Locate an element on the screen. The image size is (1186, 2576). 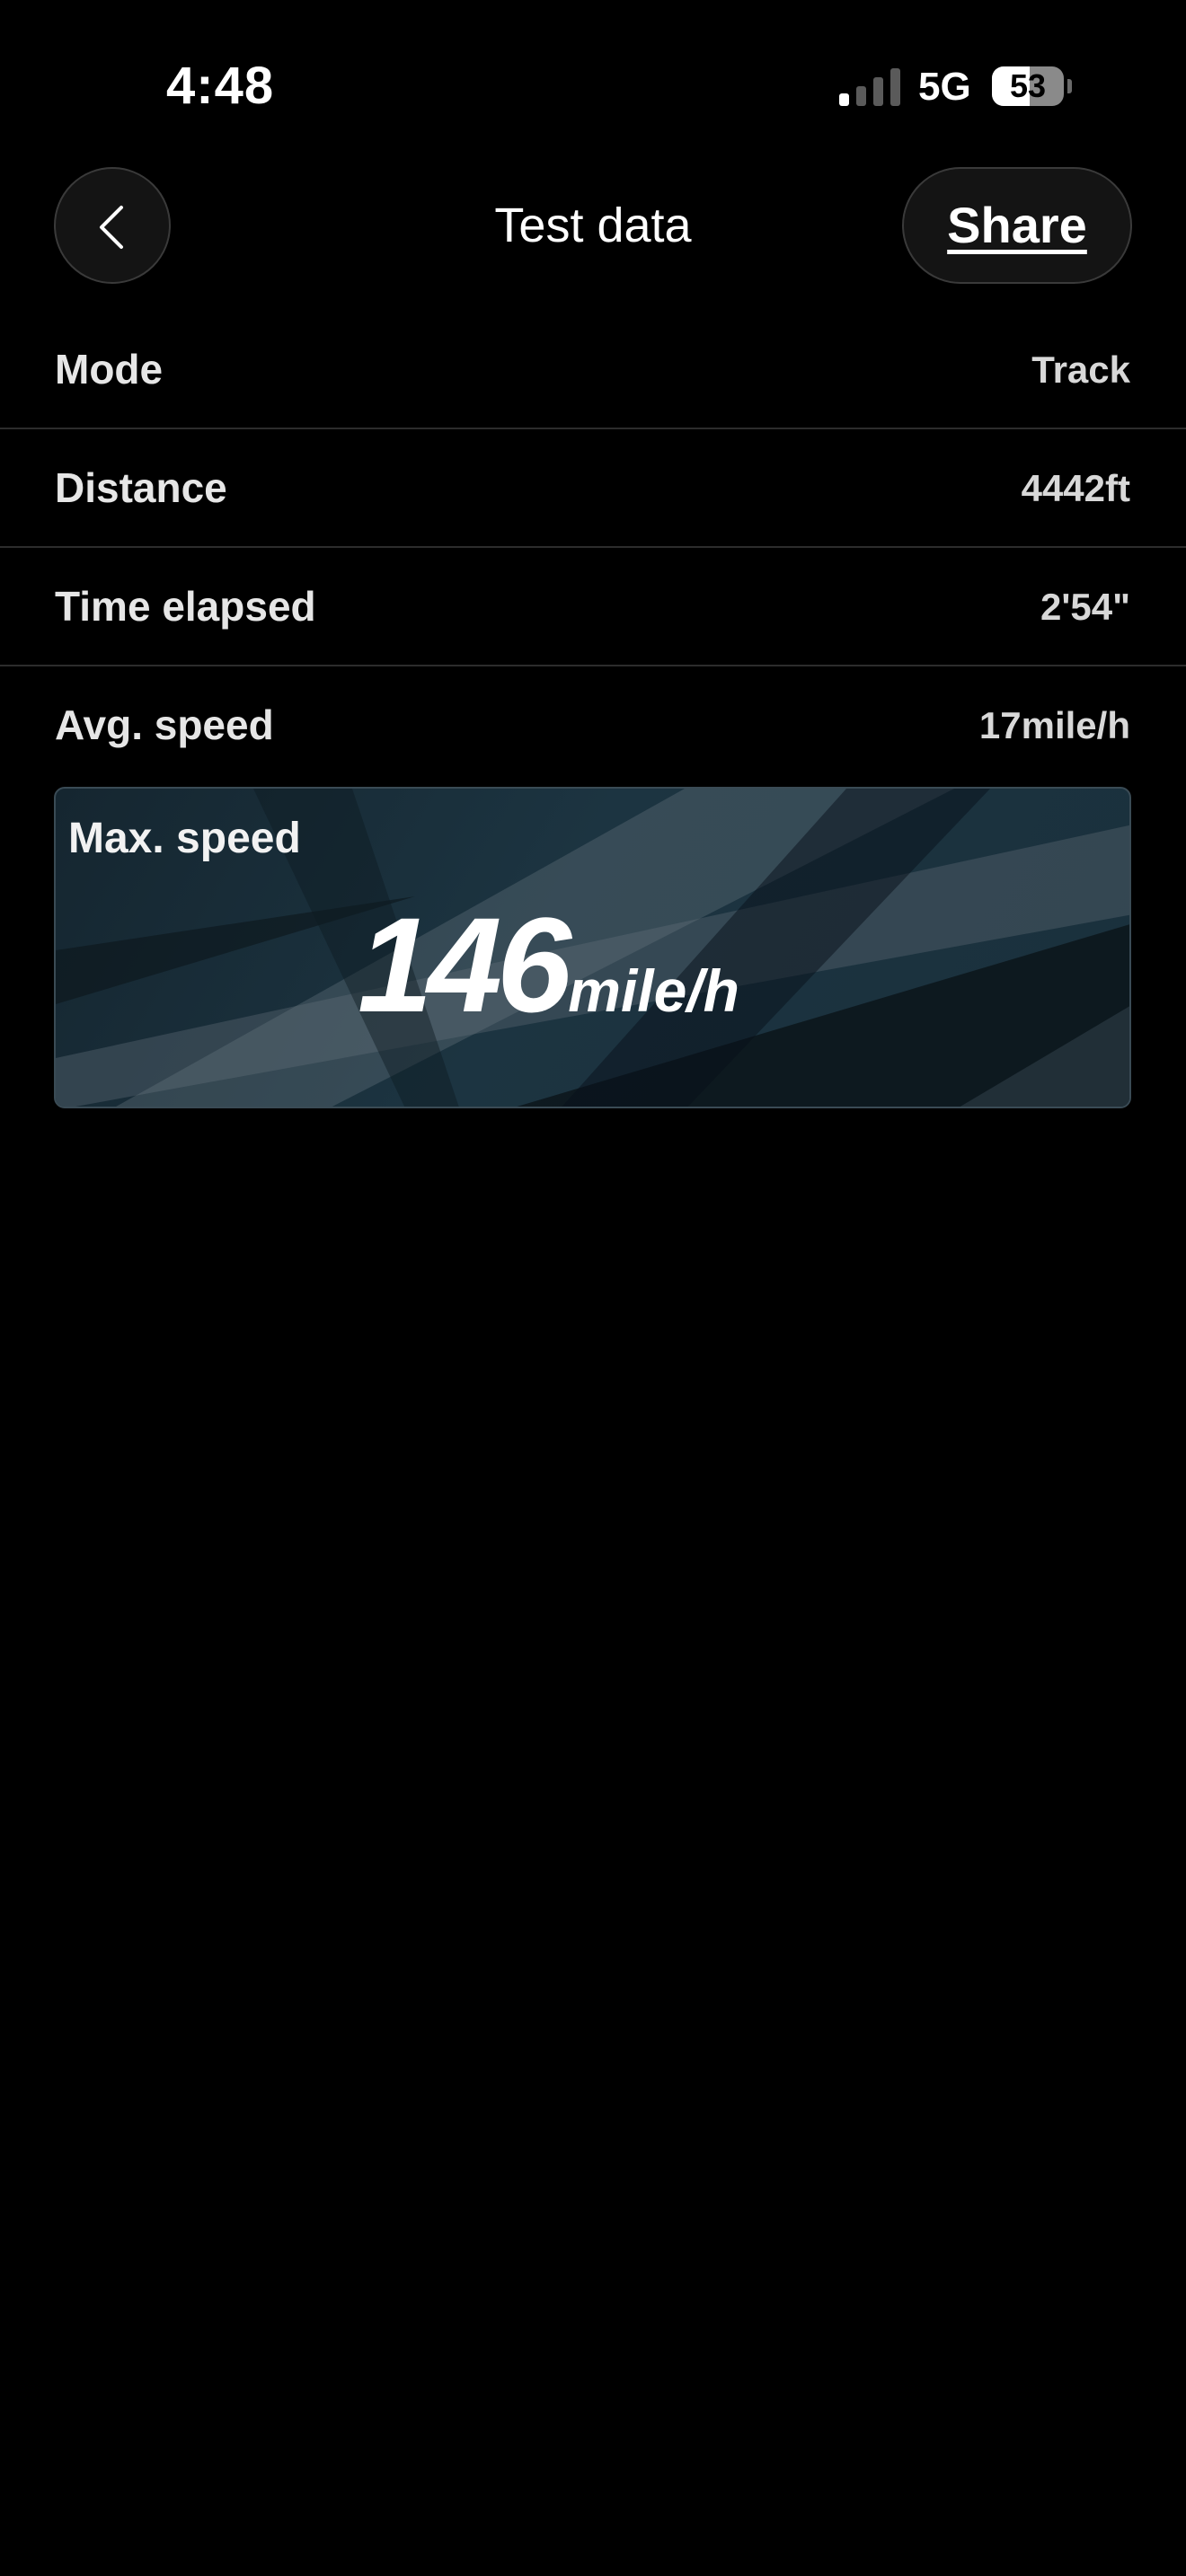
row-label: Avg. speed is located at coordinates (164, 724).